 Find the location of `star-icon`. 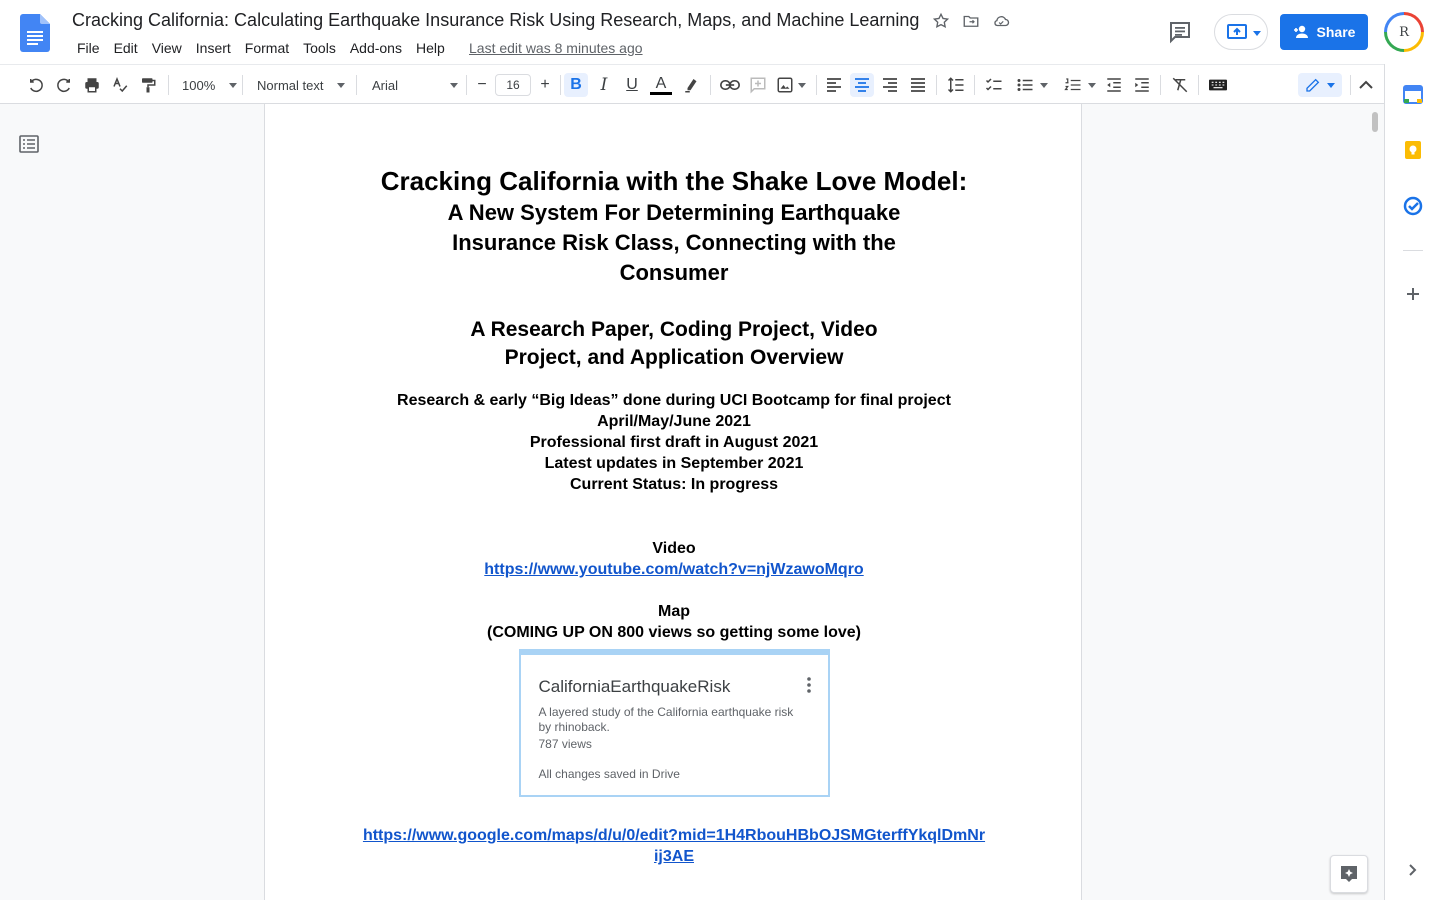

star-icon is located at coordinates (941, 21).